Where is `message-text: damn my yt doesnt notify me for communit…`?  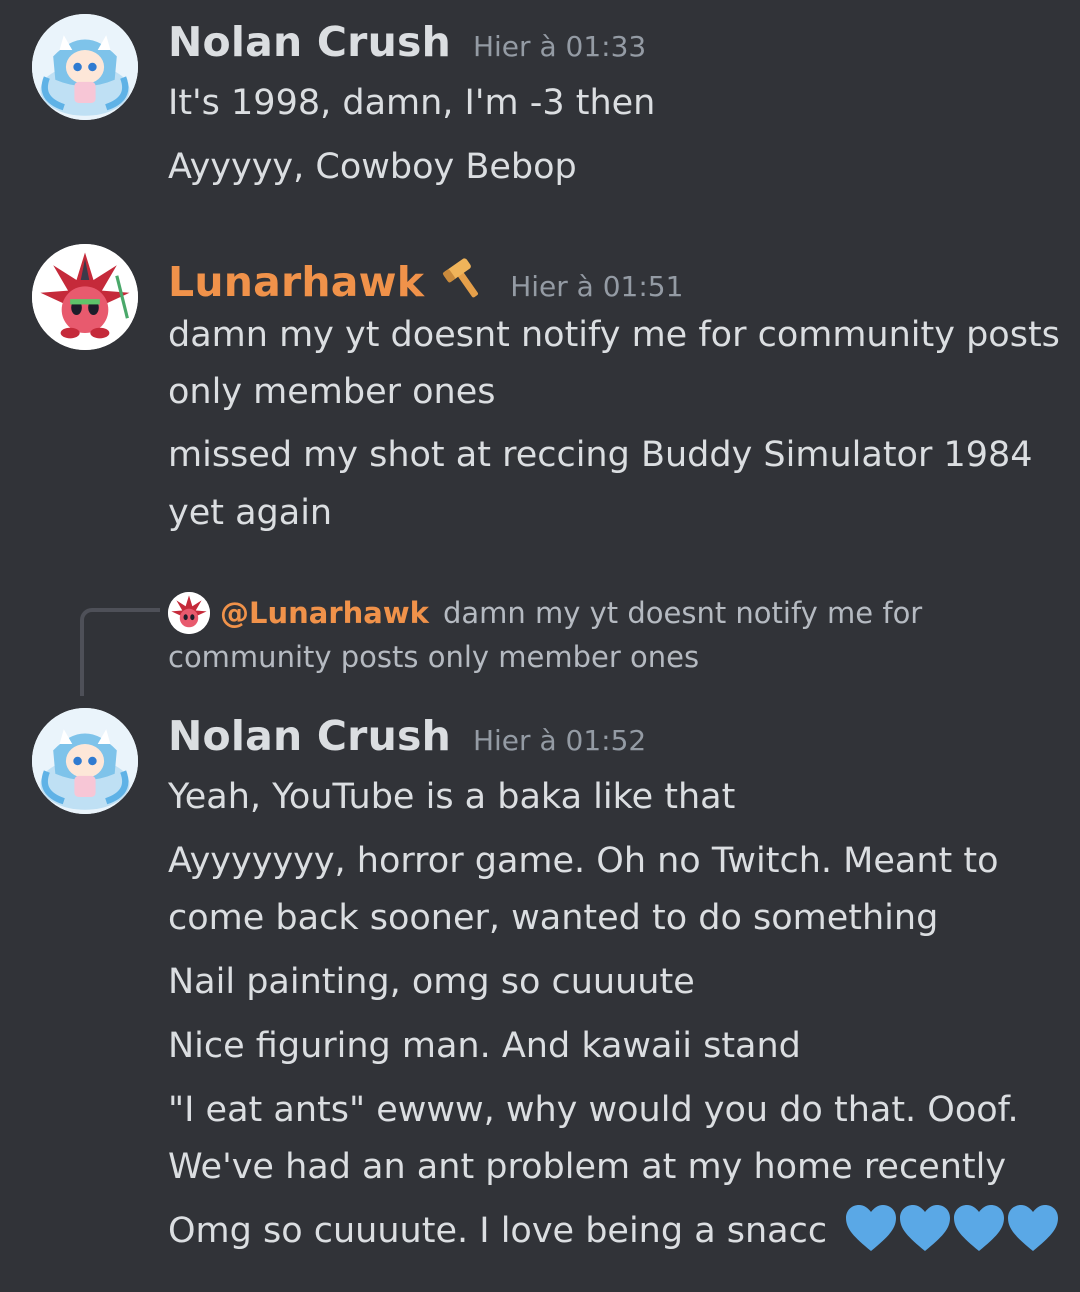
message-text: damn my yt doesnt notify me for communit… is located at coordinates (614, 335).